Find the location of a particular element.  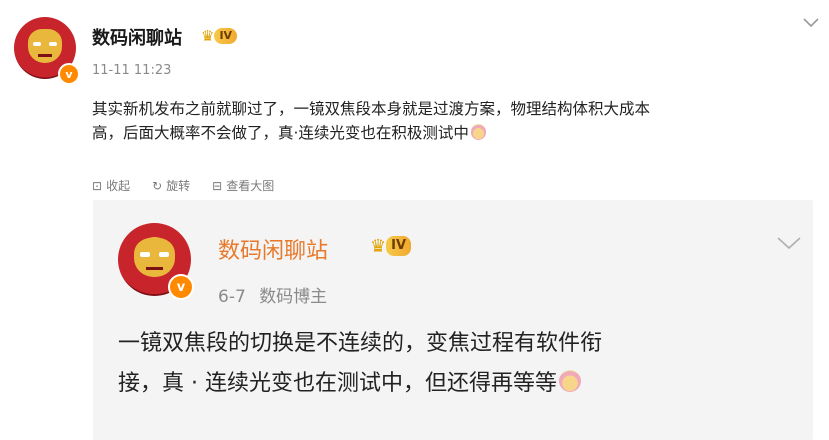

quoted-role: 数码博主 is located at coordinates (293, 297).